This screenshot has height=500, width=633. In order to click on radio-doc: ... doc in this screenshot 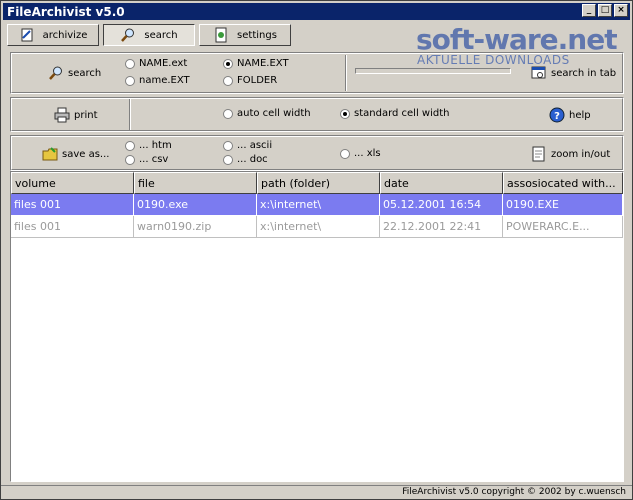, I will do `click(245, 159)`.